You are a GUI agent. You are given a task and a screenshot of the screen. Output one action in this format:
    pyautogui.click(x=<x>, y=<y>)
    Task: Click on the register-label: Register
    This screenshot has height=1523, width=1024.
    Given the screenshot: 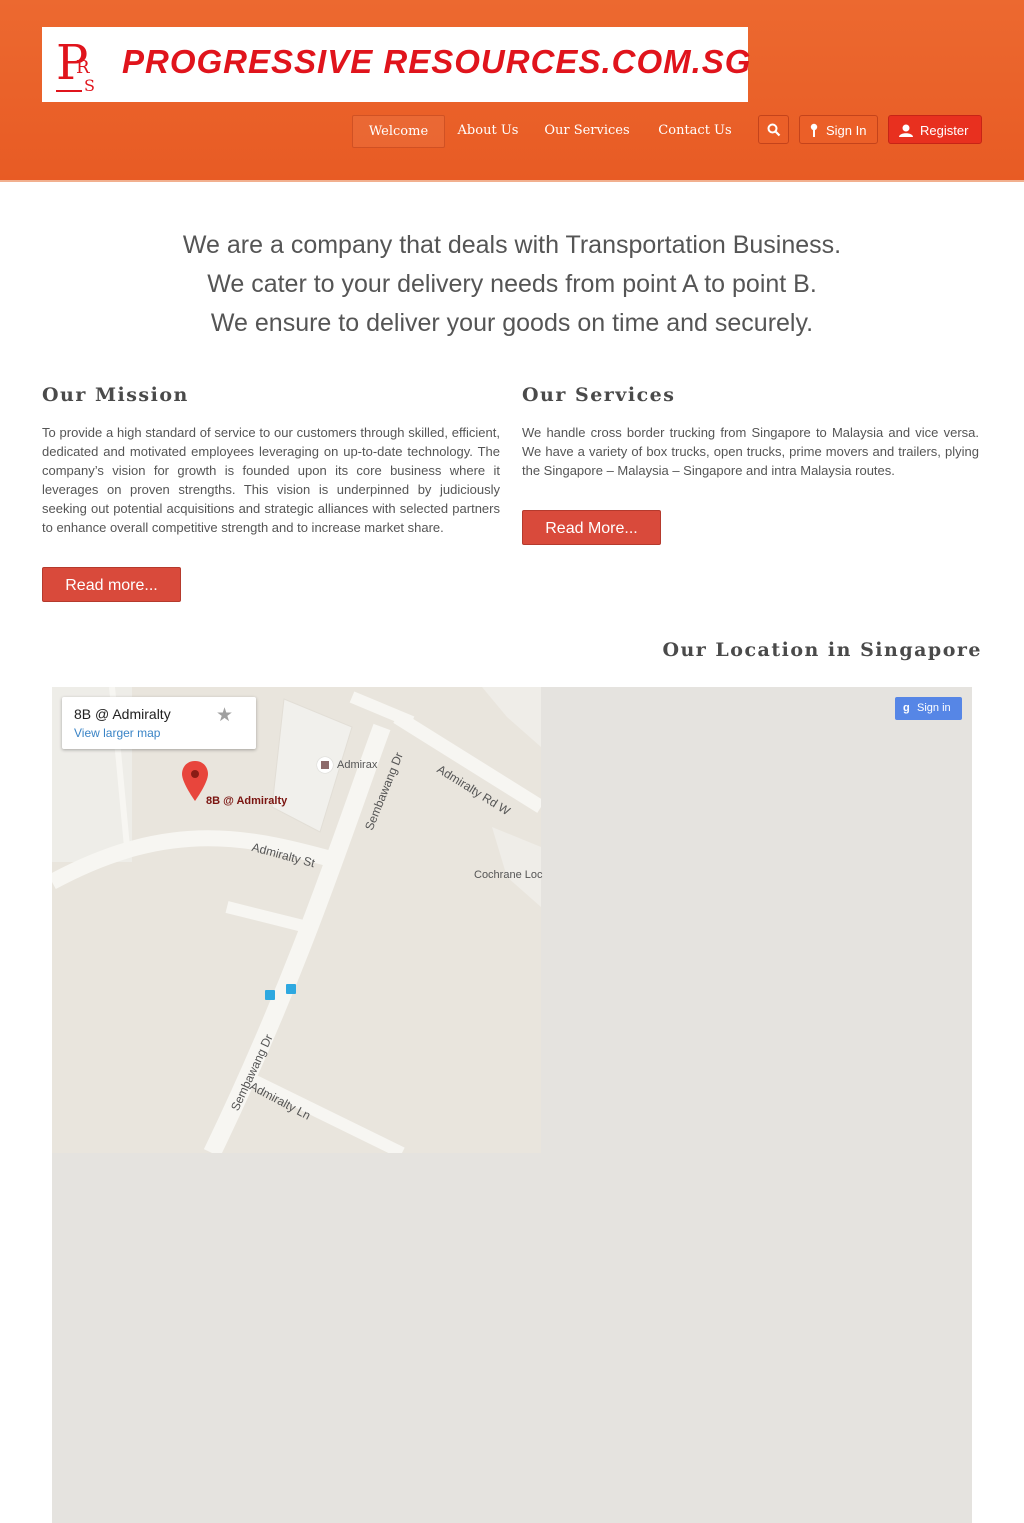 What is the action you would take?
    pyautogui.click(x=944, y=130)
    